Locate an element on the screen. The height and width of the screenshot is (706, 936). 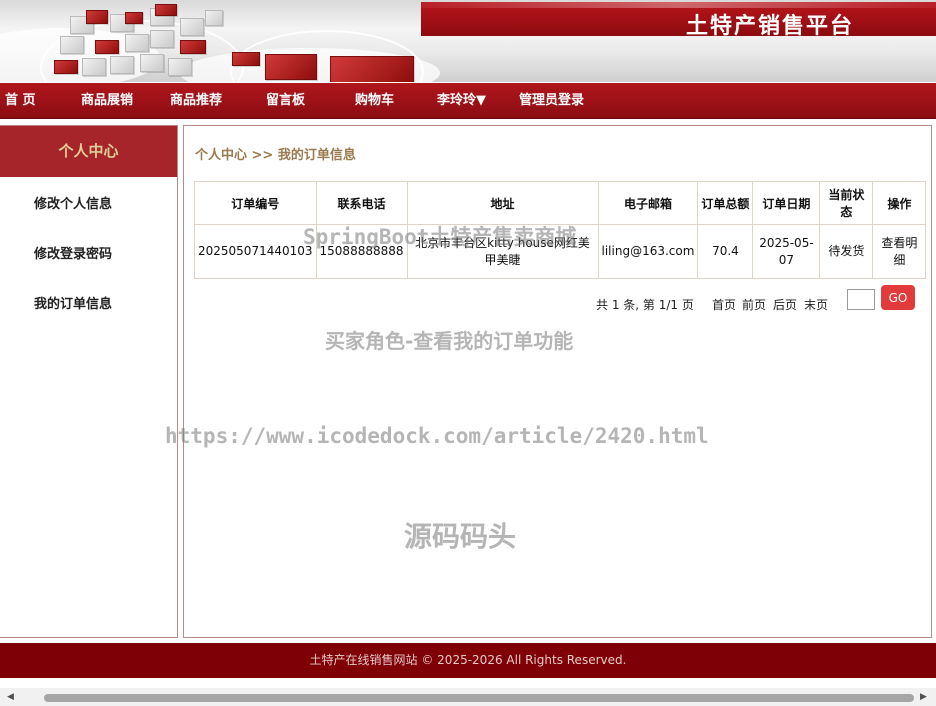
go-button: GO is located at coordinates (898, 297).